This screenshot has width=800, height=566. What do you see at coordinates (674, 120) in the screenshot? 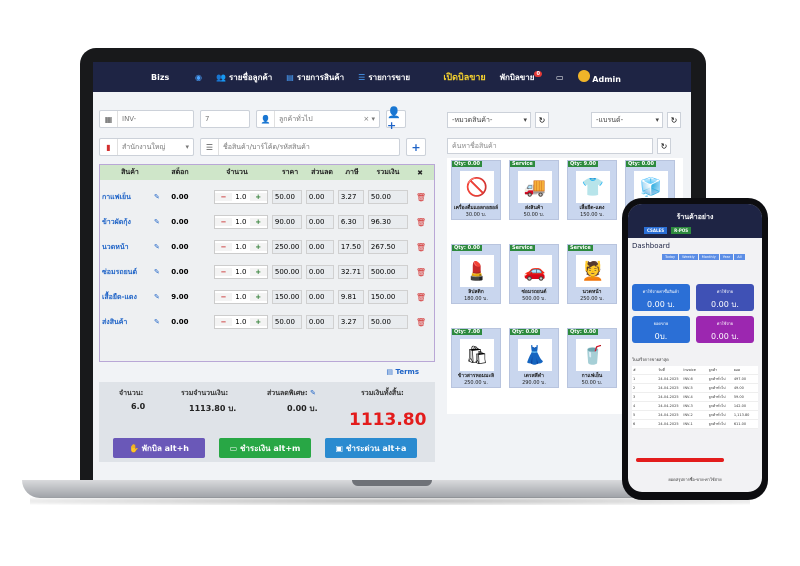
I see `refresh-brand-button: ↻` at bounding box center [674, 120].